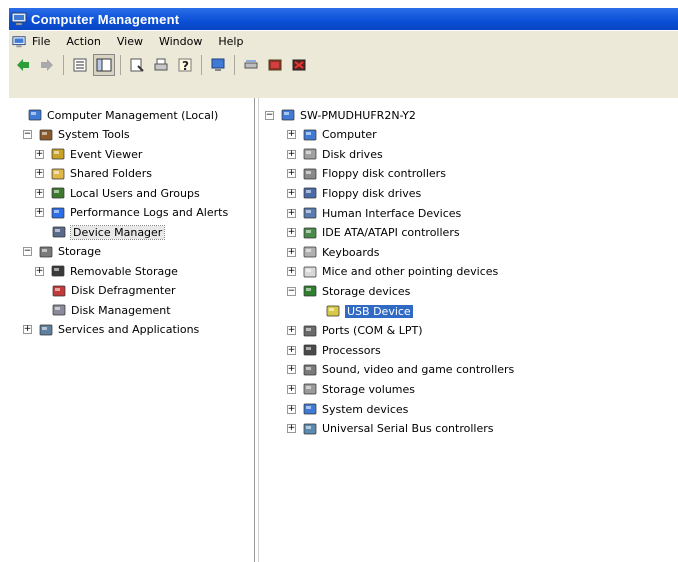 Image resolution: width=678 pixels, height=562 pixels. Describe the element at coordinates (105, 19) in the screenshot. I see `window-title: Computer Management` at that location.